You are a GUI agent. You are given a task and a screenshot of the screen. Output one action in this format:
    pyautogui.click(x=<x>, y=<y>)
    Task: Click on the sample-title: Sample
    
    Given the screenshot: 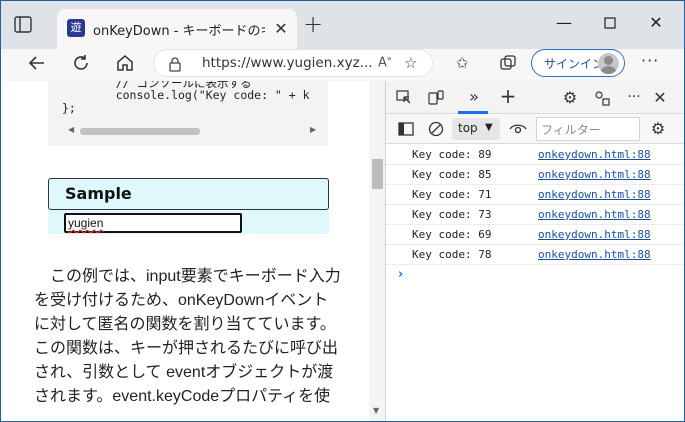 What is the action you would take?
    pyautogui.click(x=98, y=193)
    